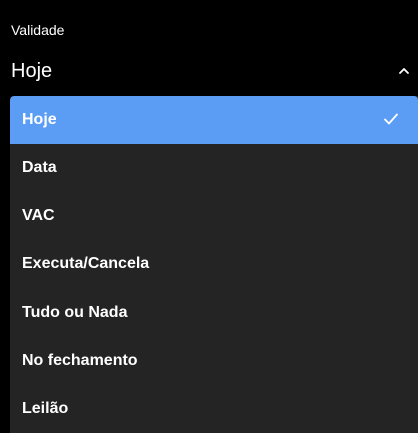 This screenshot has height=433, width=418. I want to click on menu-item-label: Tudo ou Nada, so click(75, 312).